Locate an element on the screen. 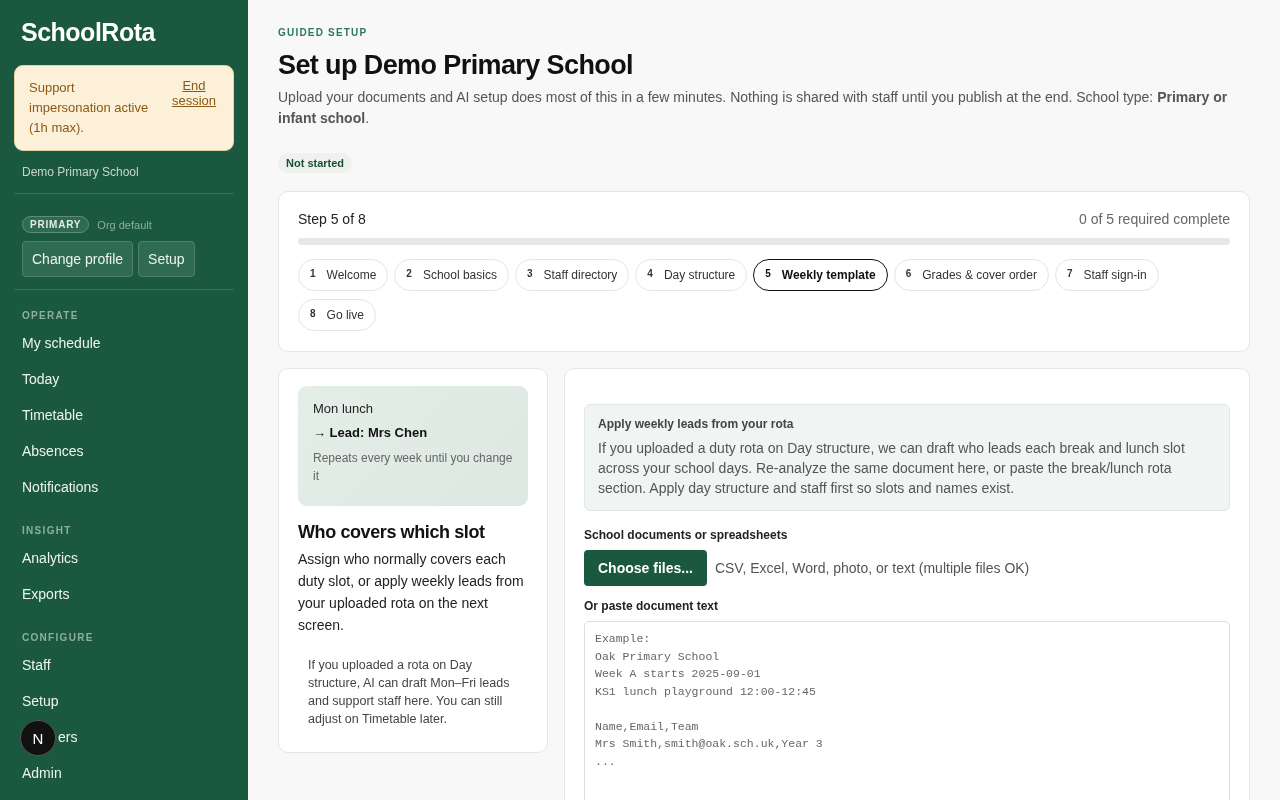  page-description: Upload your documents and AI setup does most of this in a few minutes. Nothing is shared with staff until you publish at the end. School type: Primary or infant school. is located at coordinates (753, 108).